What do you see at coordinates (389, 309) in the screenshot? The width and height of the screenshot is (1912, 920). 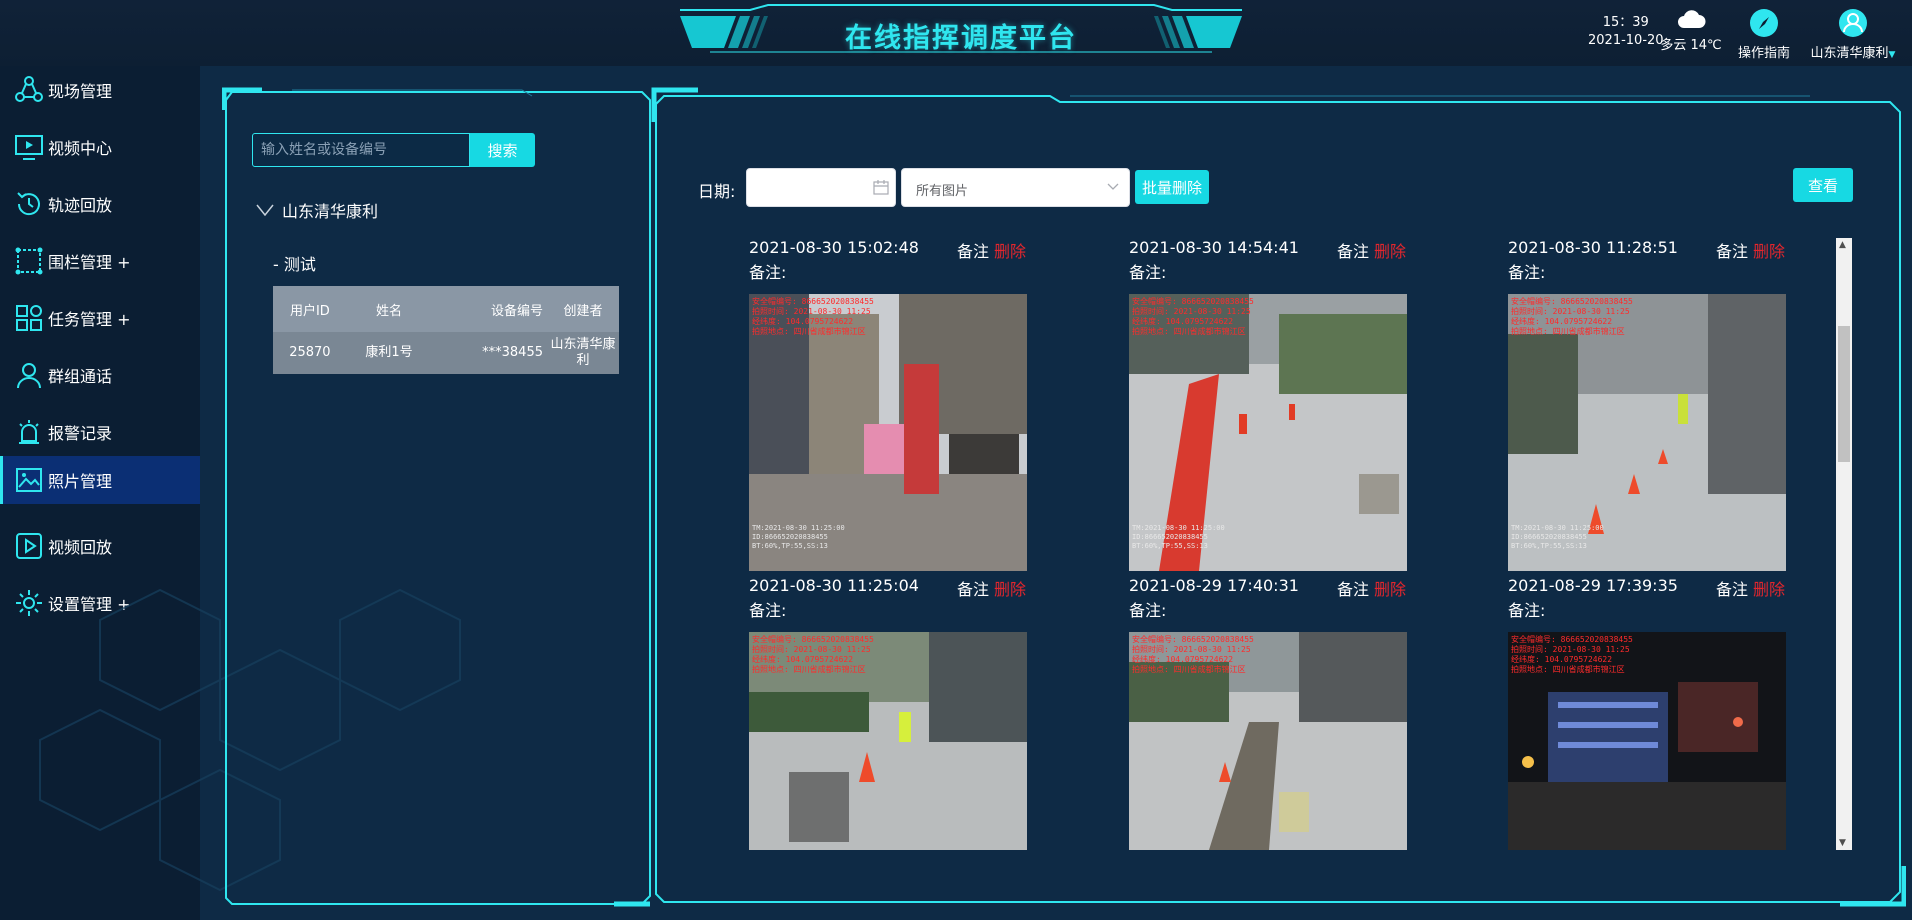 I see `table-header-name: 姓名` at bounding box center [389, 309].